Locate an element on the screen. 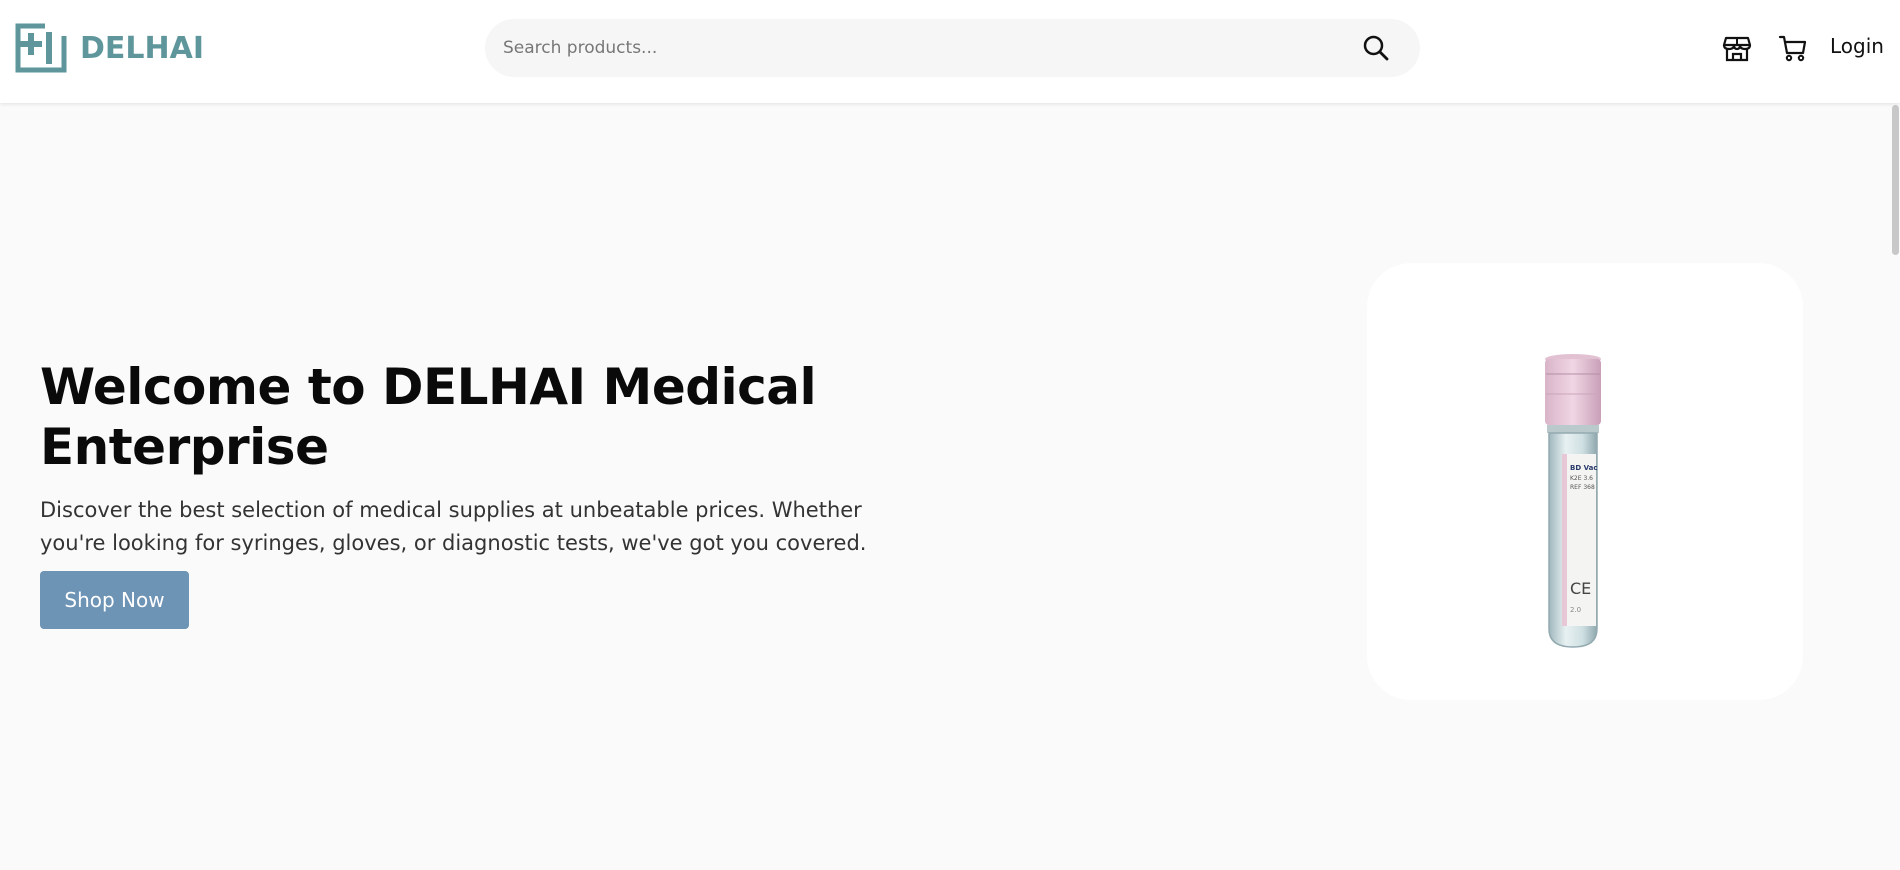  svg-text: REF 368 is located at coordinates (1582, 487).